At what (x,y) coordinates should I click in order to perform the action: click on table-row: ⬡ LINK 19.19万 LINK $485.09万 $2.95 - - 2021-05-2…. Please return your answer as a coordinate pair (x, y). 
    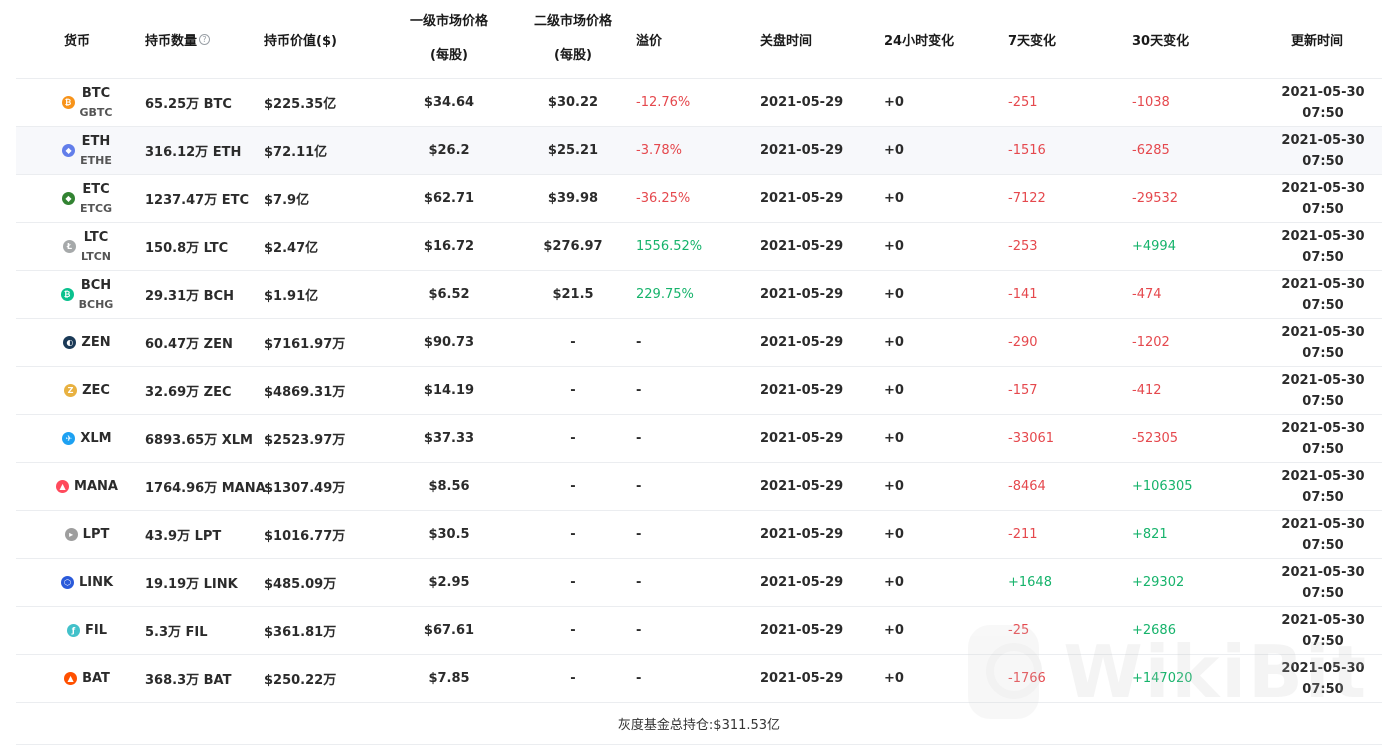
    Looking at the image, I should click on (699, 583).